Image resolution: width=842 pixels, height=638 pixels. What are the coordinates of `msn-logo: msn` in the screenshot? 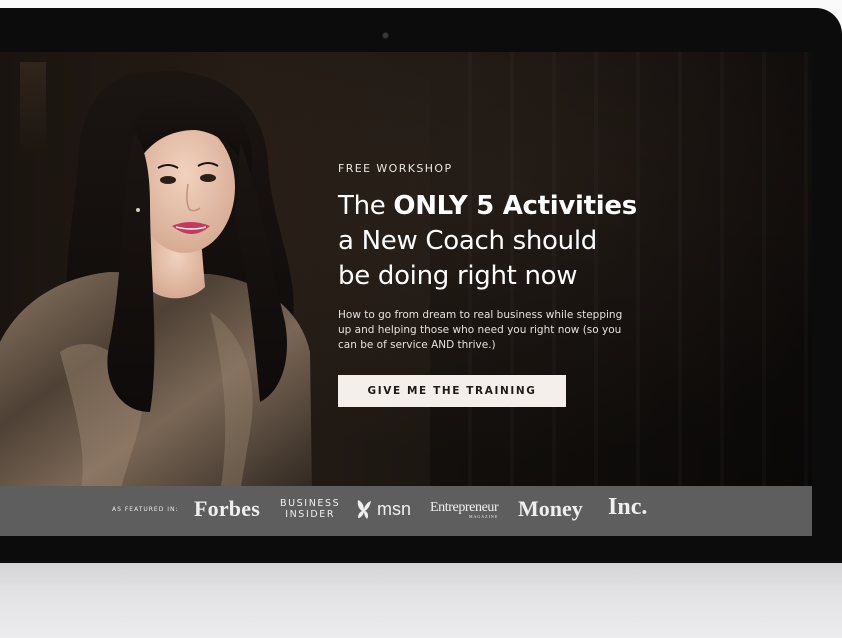 It's located at (383, 509).